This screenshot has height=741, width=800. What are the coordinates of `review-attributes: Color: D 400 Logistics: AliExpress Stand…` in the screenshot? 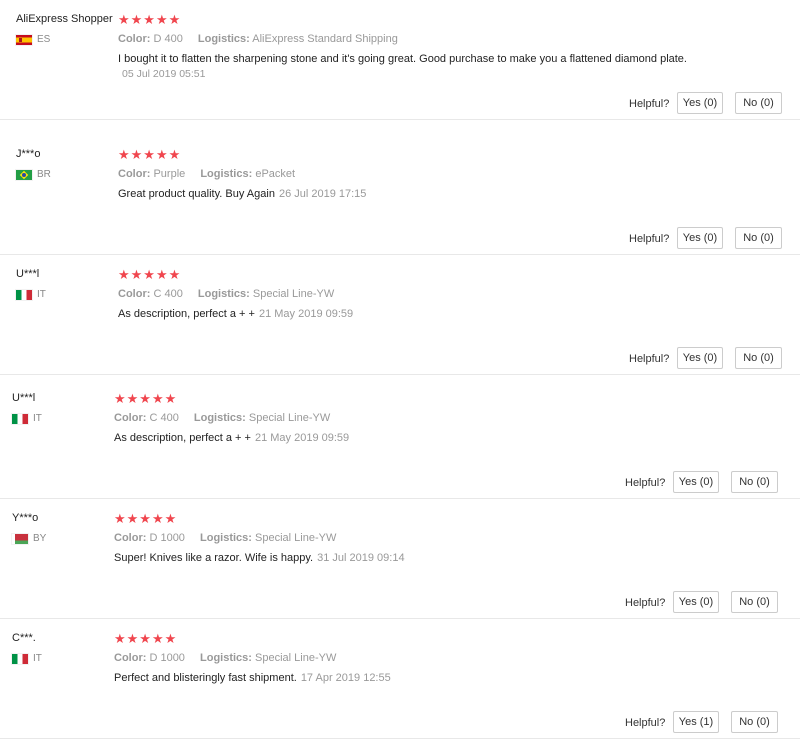 It's located at (258, 39).